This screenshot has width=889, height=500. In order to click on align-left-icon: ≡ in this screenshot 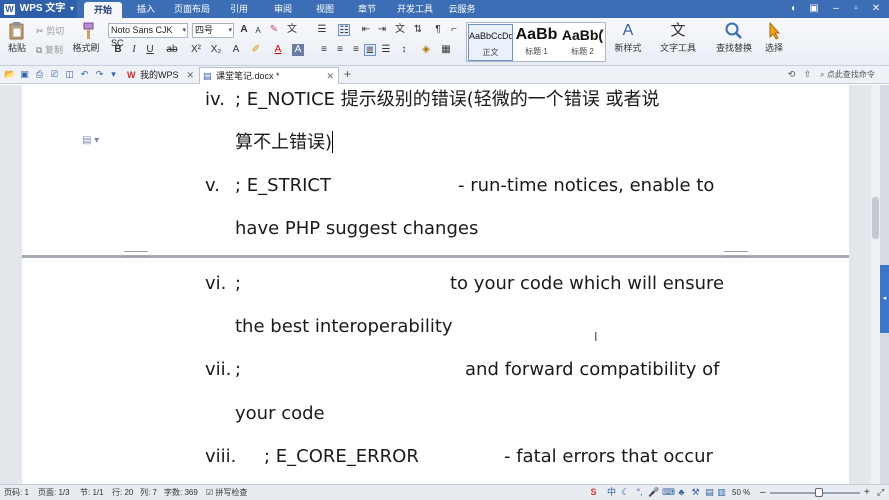, I will do `click(324, 50)`.